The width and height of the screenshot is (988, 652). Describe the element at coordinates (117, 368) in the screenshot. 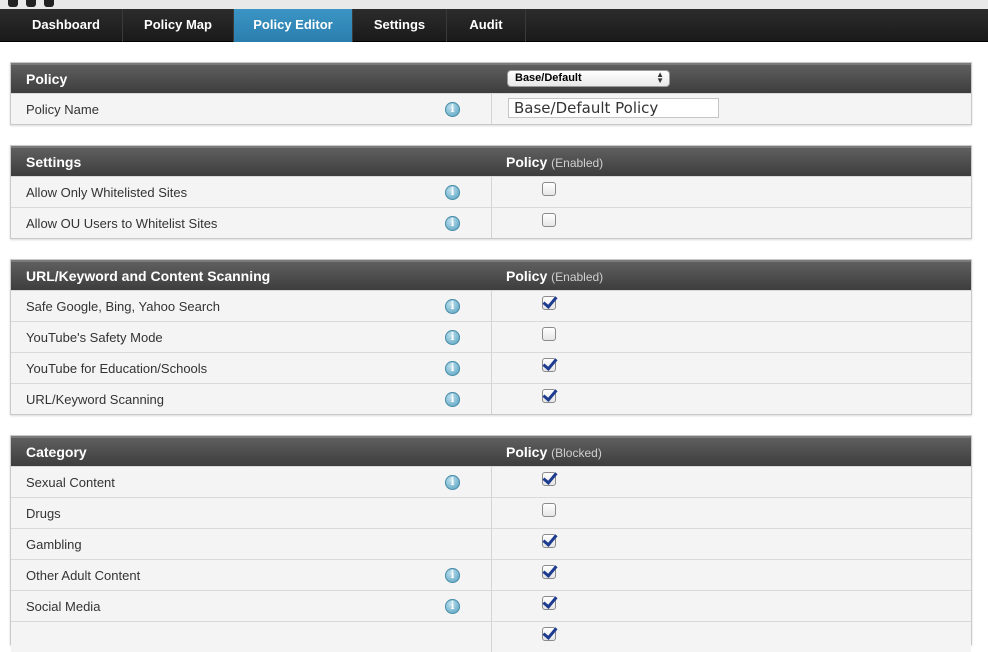

I see `scanning-label: YouTube for Education/Schools` at that location.